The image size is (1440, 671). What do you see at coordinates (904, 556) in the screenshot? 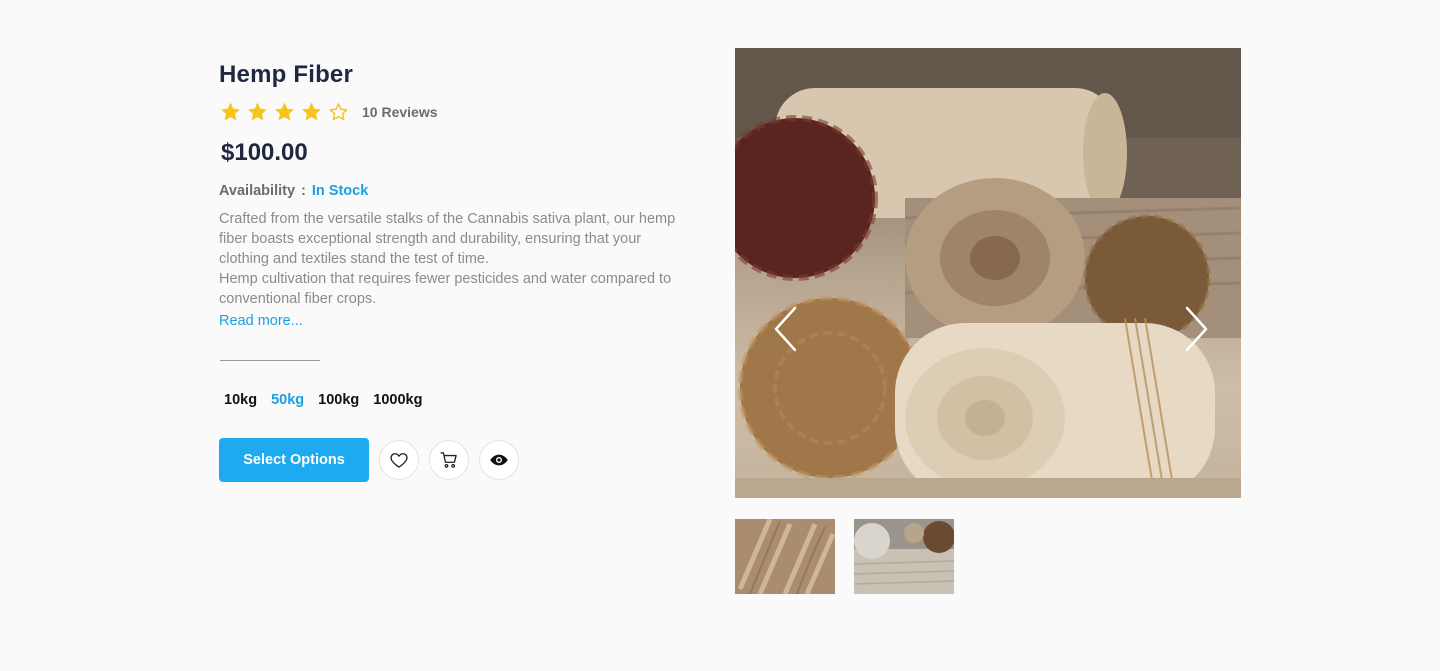
I see `thumbnail-hemp-fabric` at bounding box center [904, 556].